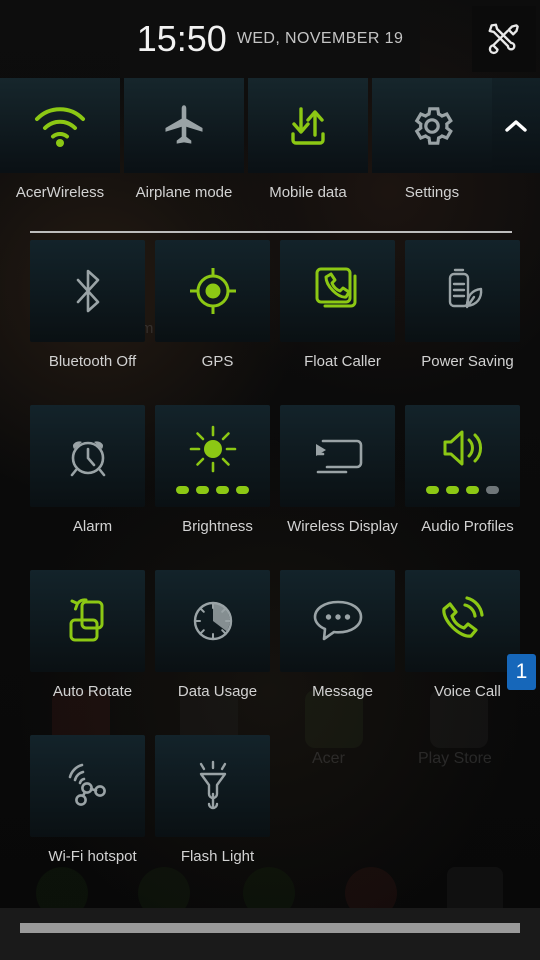  What do you see at coordinates (308, 192) in the screenshot?
I see `tile-label-mobile-data: Mobile data` at bounding box center [308, 192].